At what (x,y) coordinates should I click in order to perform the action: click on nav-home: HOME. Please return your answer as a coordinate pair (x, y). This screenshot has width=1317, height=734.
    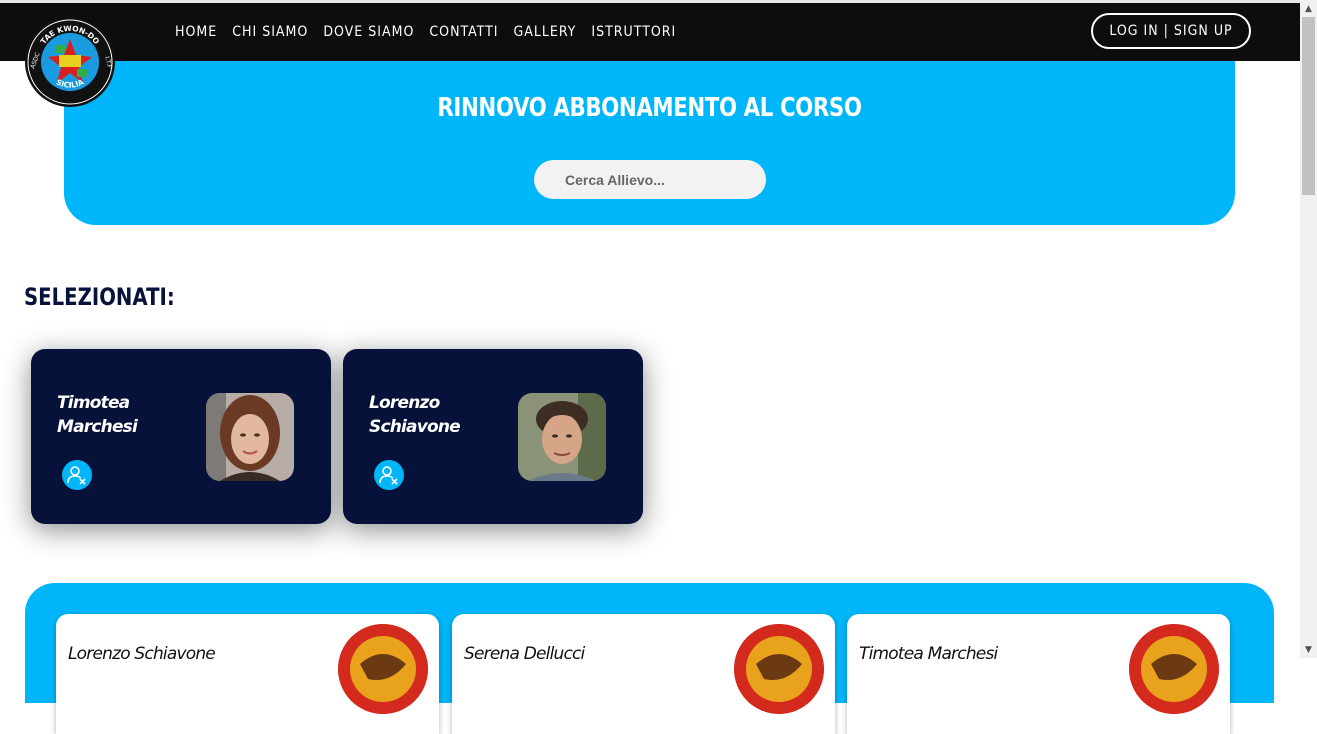
    Looking at the image, I should click on (196, 32).